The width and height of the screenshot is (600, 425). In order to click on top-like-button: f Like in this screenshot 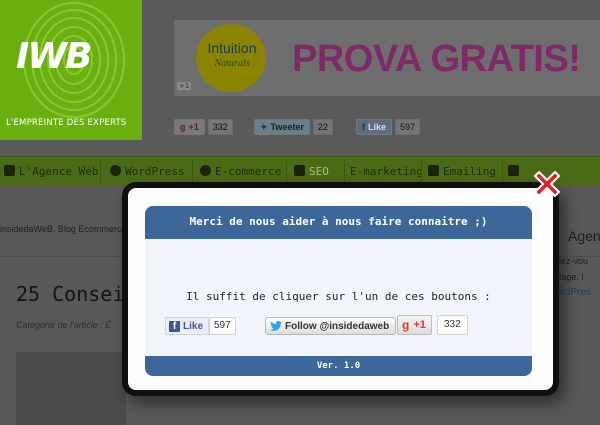, I will do `click(374, 127)`.